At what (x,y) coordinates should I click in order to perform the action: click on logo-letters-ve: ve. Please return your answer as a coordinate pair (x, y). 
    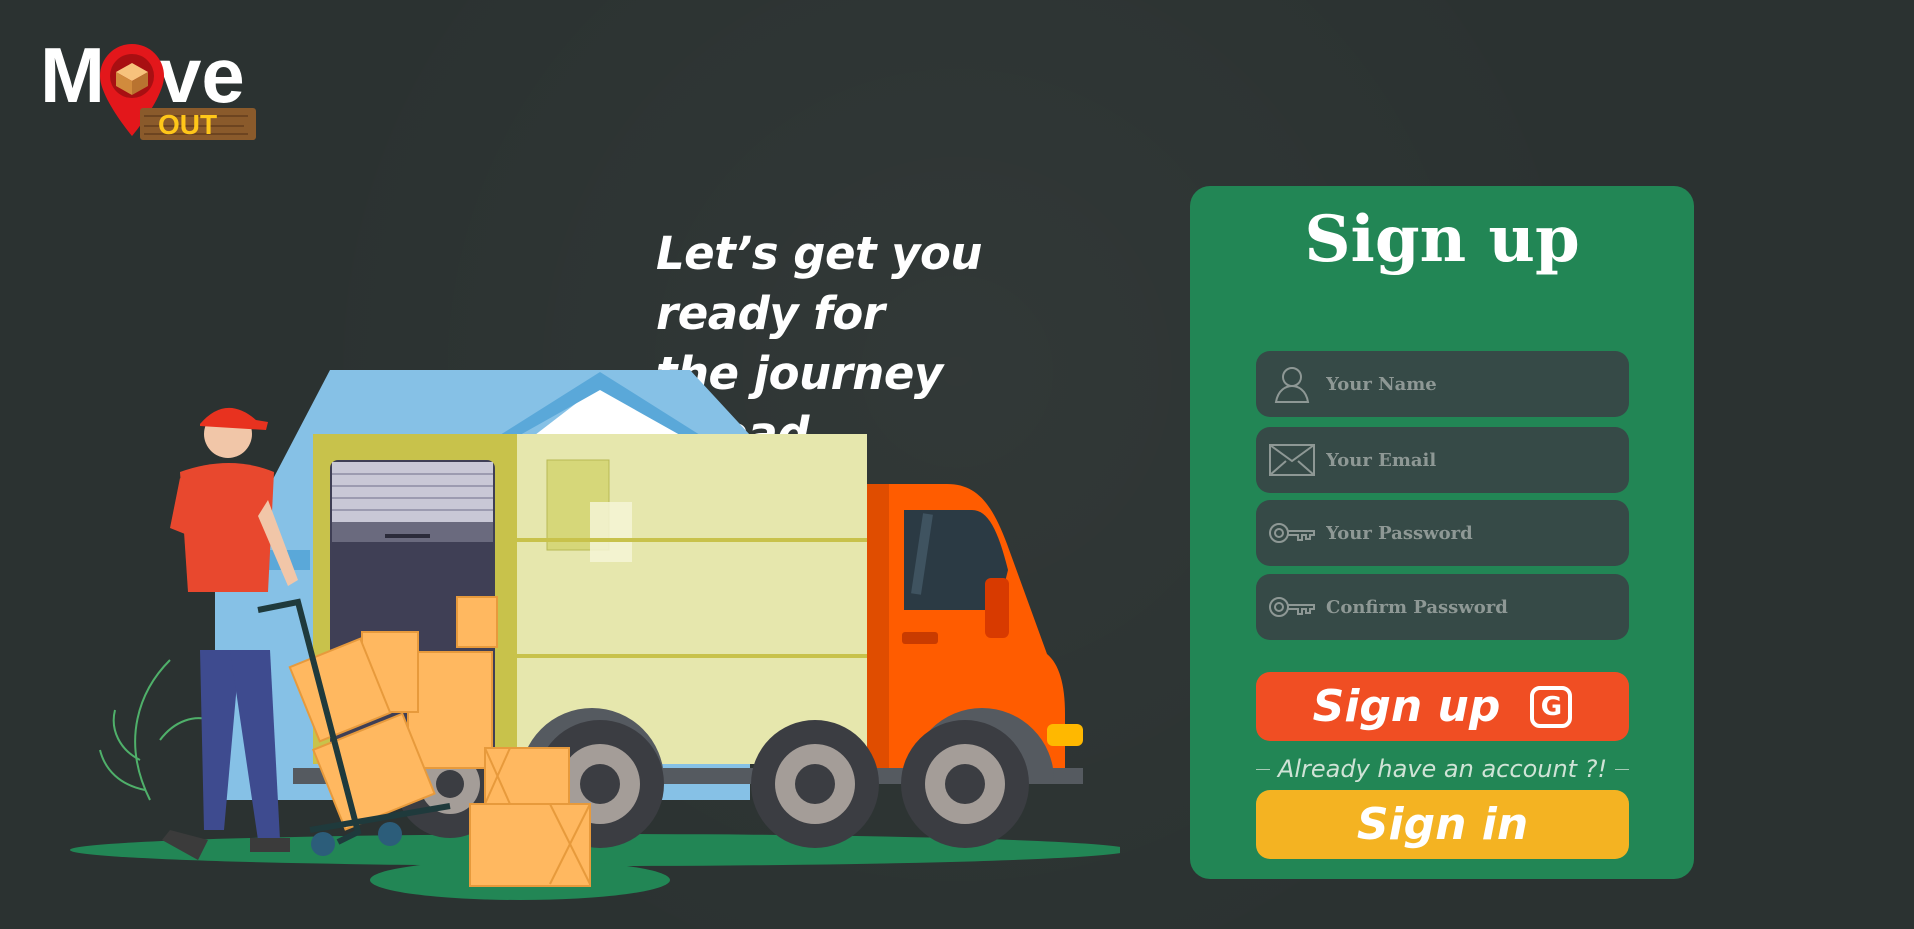
    Looking at the image, I should click on (201, 77).